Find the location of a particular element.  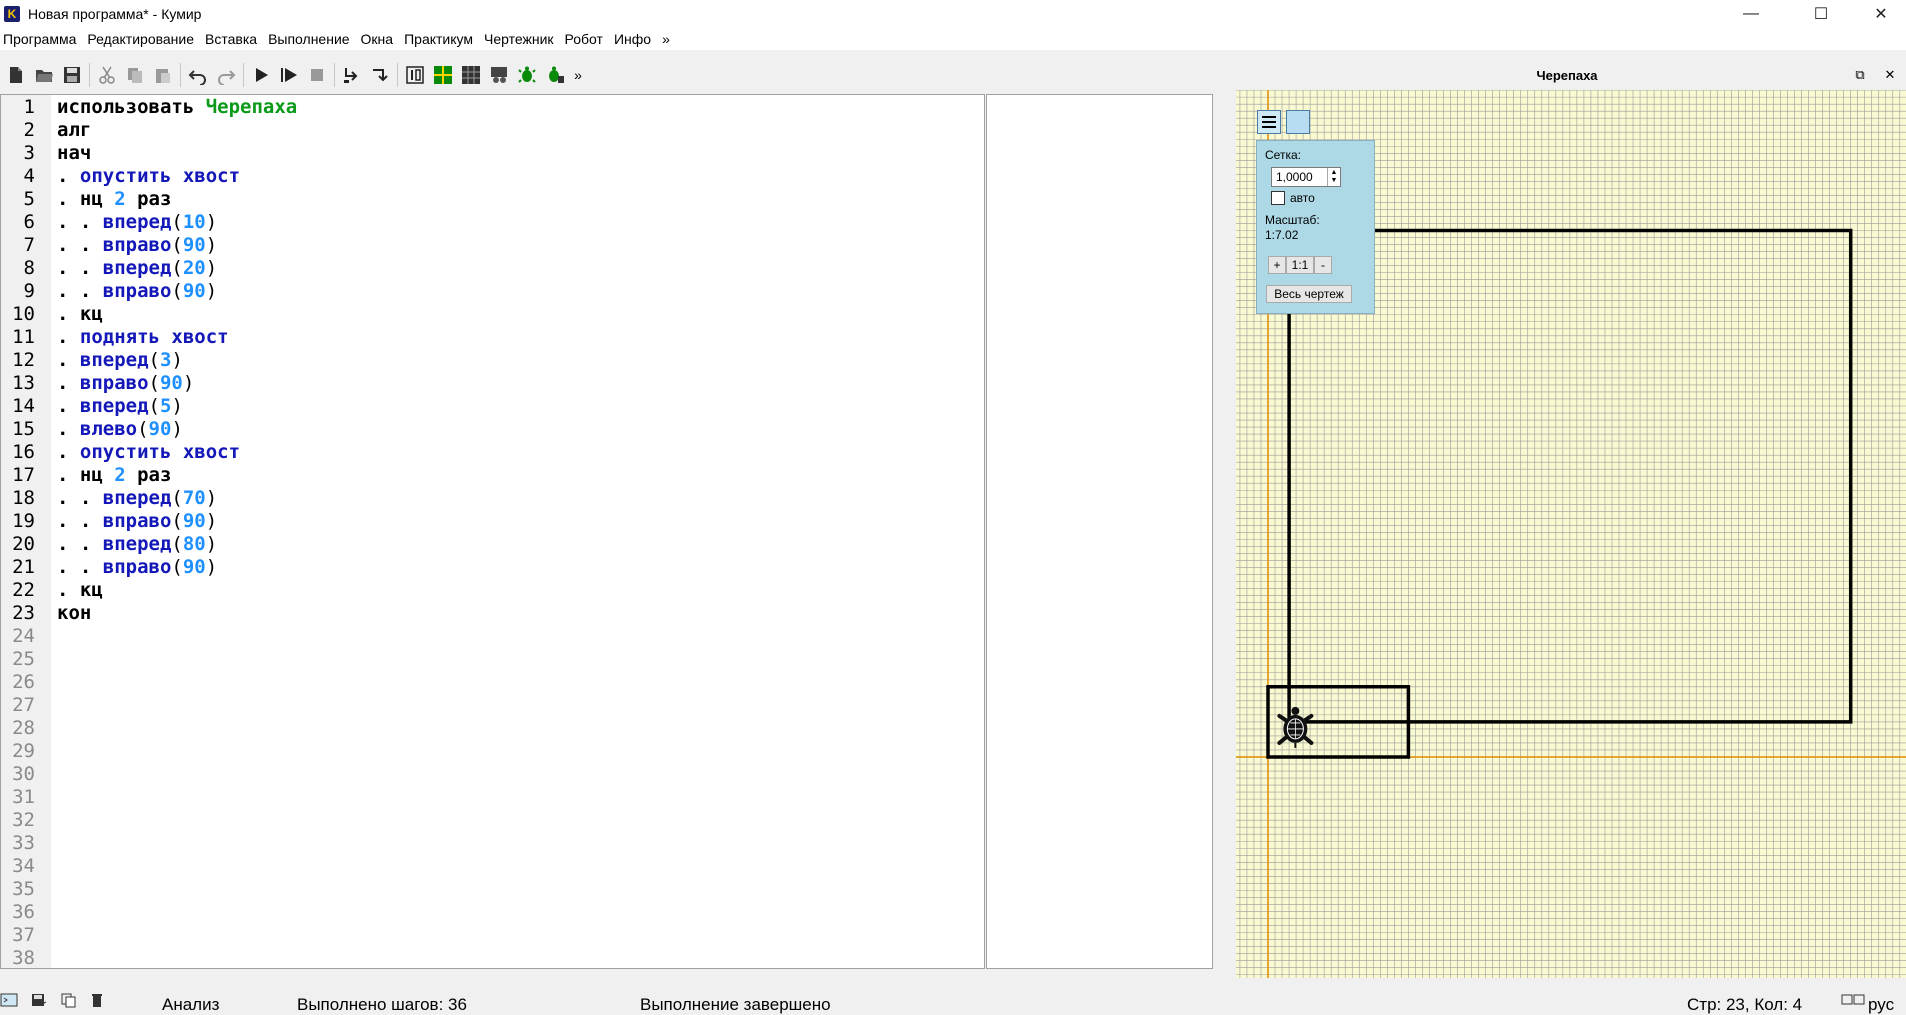

menu-info: Инфо is located at coordinates (635, 39).